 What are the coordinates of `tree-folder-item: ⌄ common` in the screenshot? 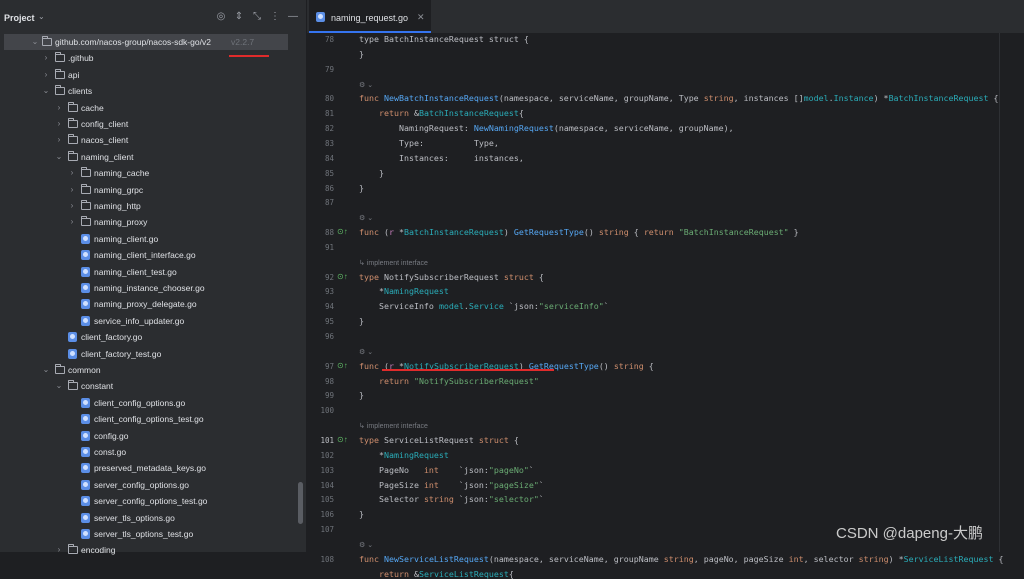 It's located at (150, 370).